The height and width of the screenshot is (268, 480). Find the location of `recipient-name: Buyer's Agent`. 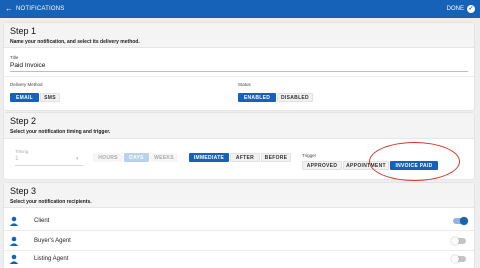

recipient-name: Buyer's Agent is located at coordinates (52, 241).